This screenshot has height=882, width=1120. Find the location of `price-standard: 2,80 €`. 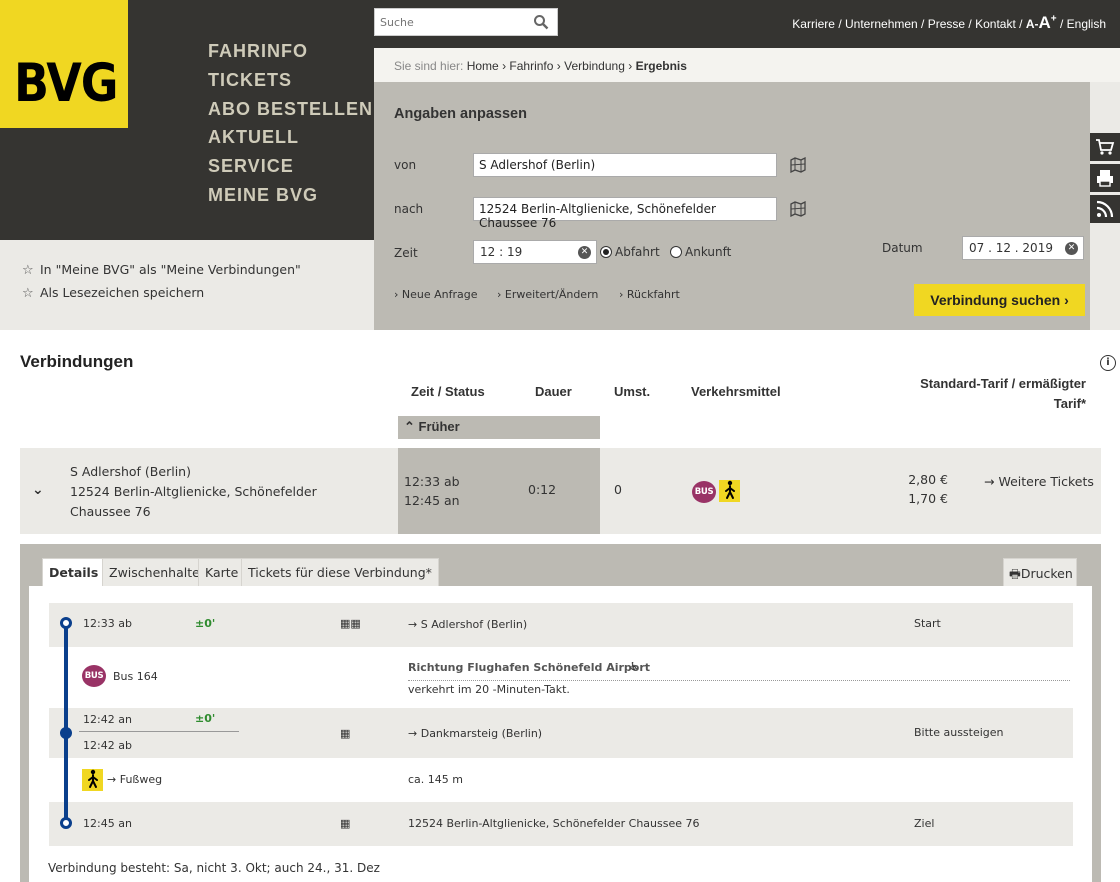

price-standard: 2,80 € is located at coordinates (928, 479).